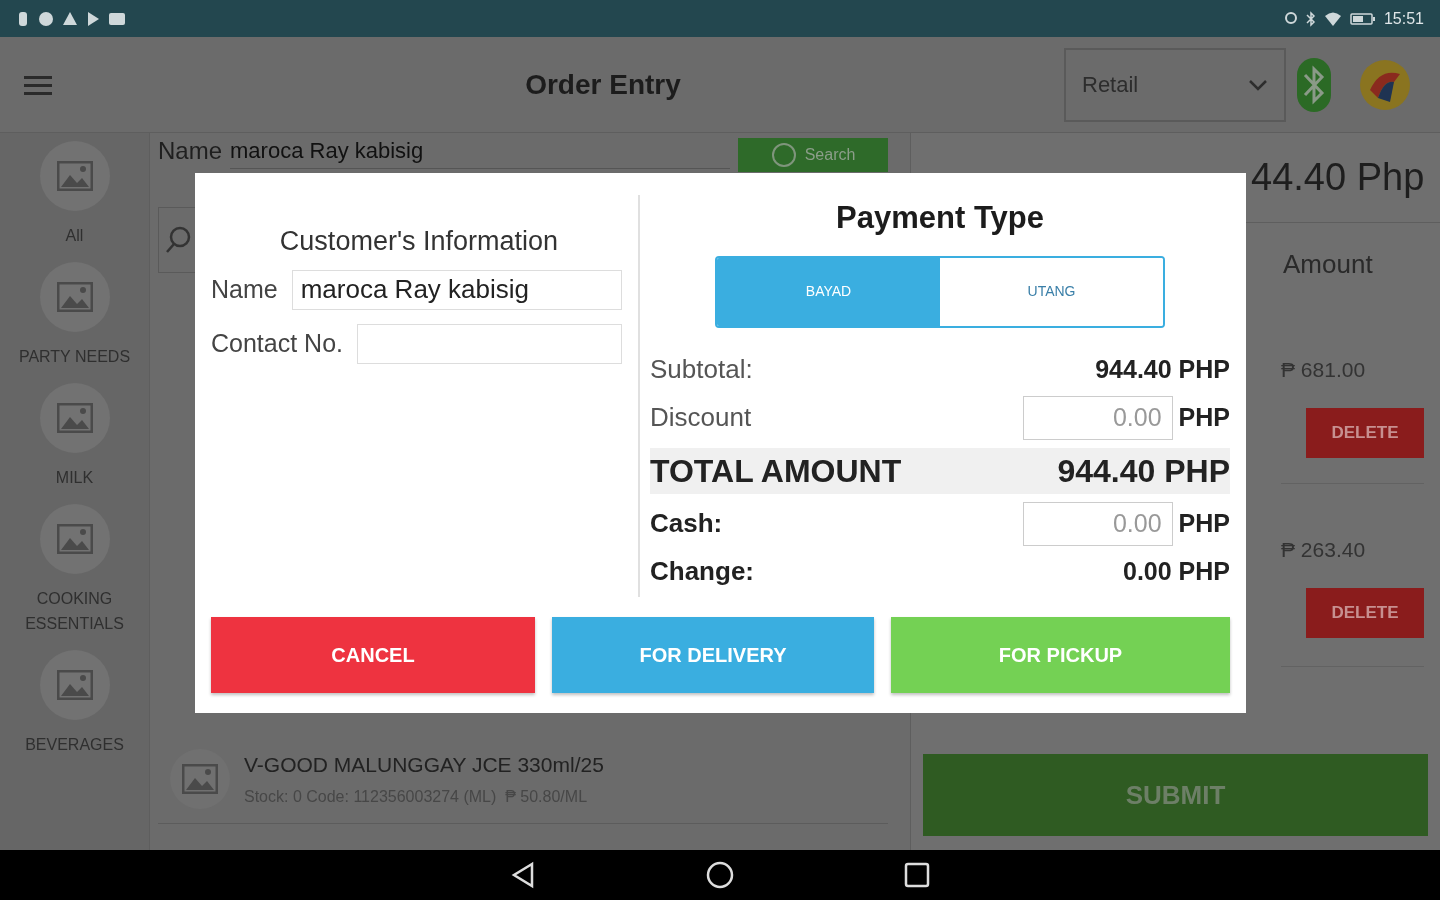 The height and width of the screenshot is (900, 1440). I want to click on category-label: All, so click(74, 235).